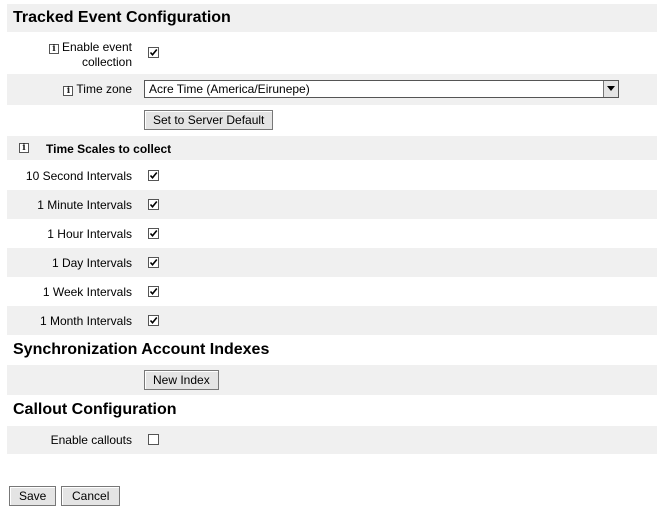  Describe the element at coordinates (332, 18) in the screenshot. I see `tracked-event-title: Tracked Event Configuration` at that location.